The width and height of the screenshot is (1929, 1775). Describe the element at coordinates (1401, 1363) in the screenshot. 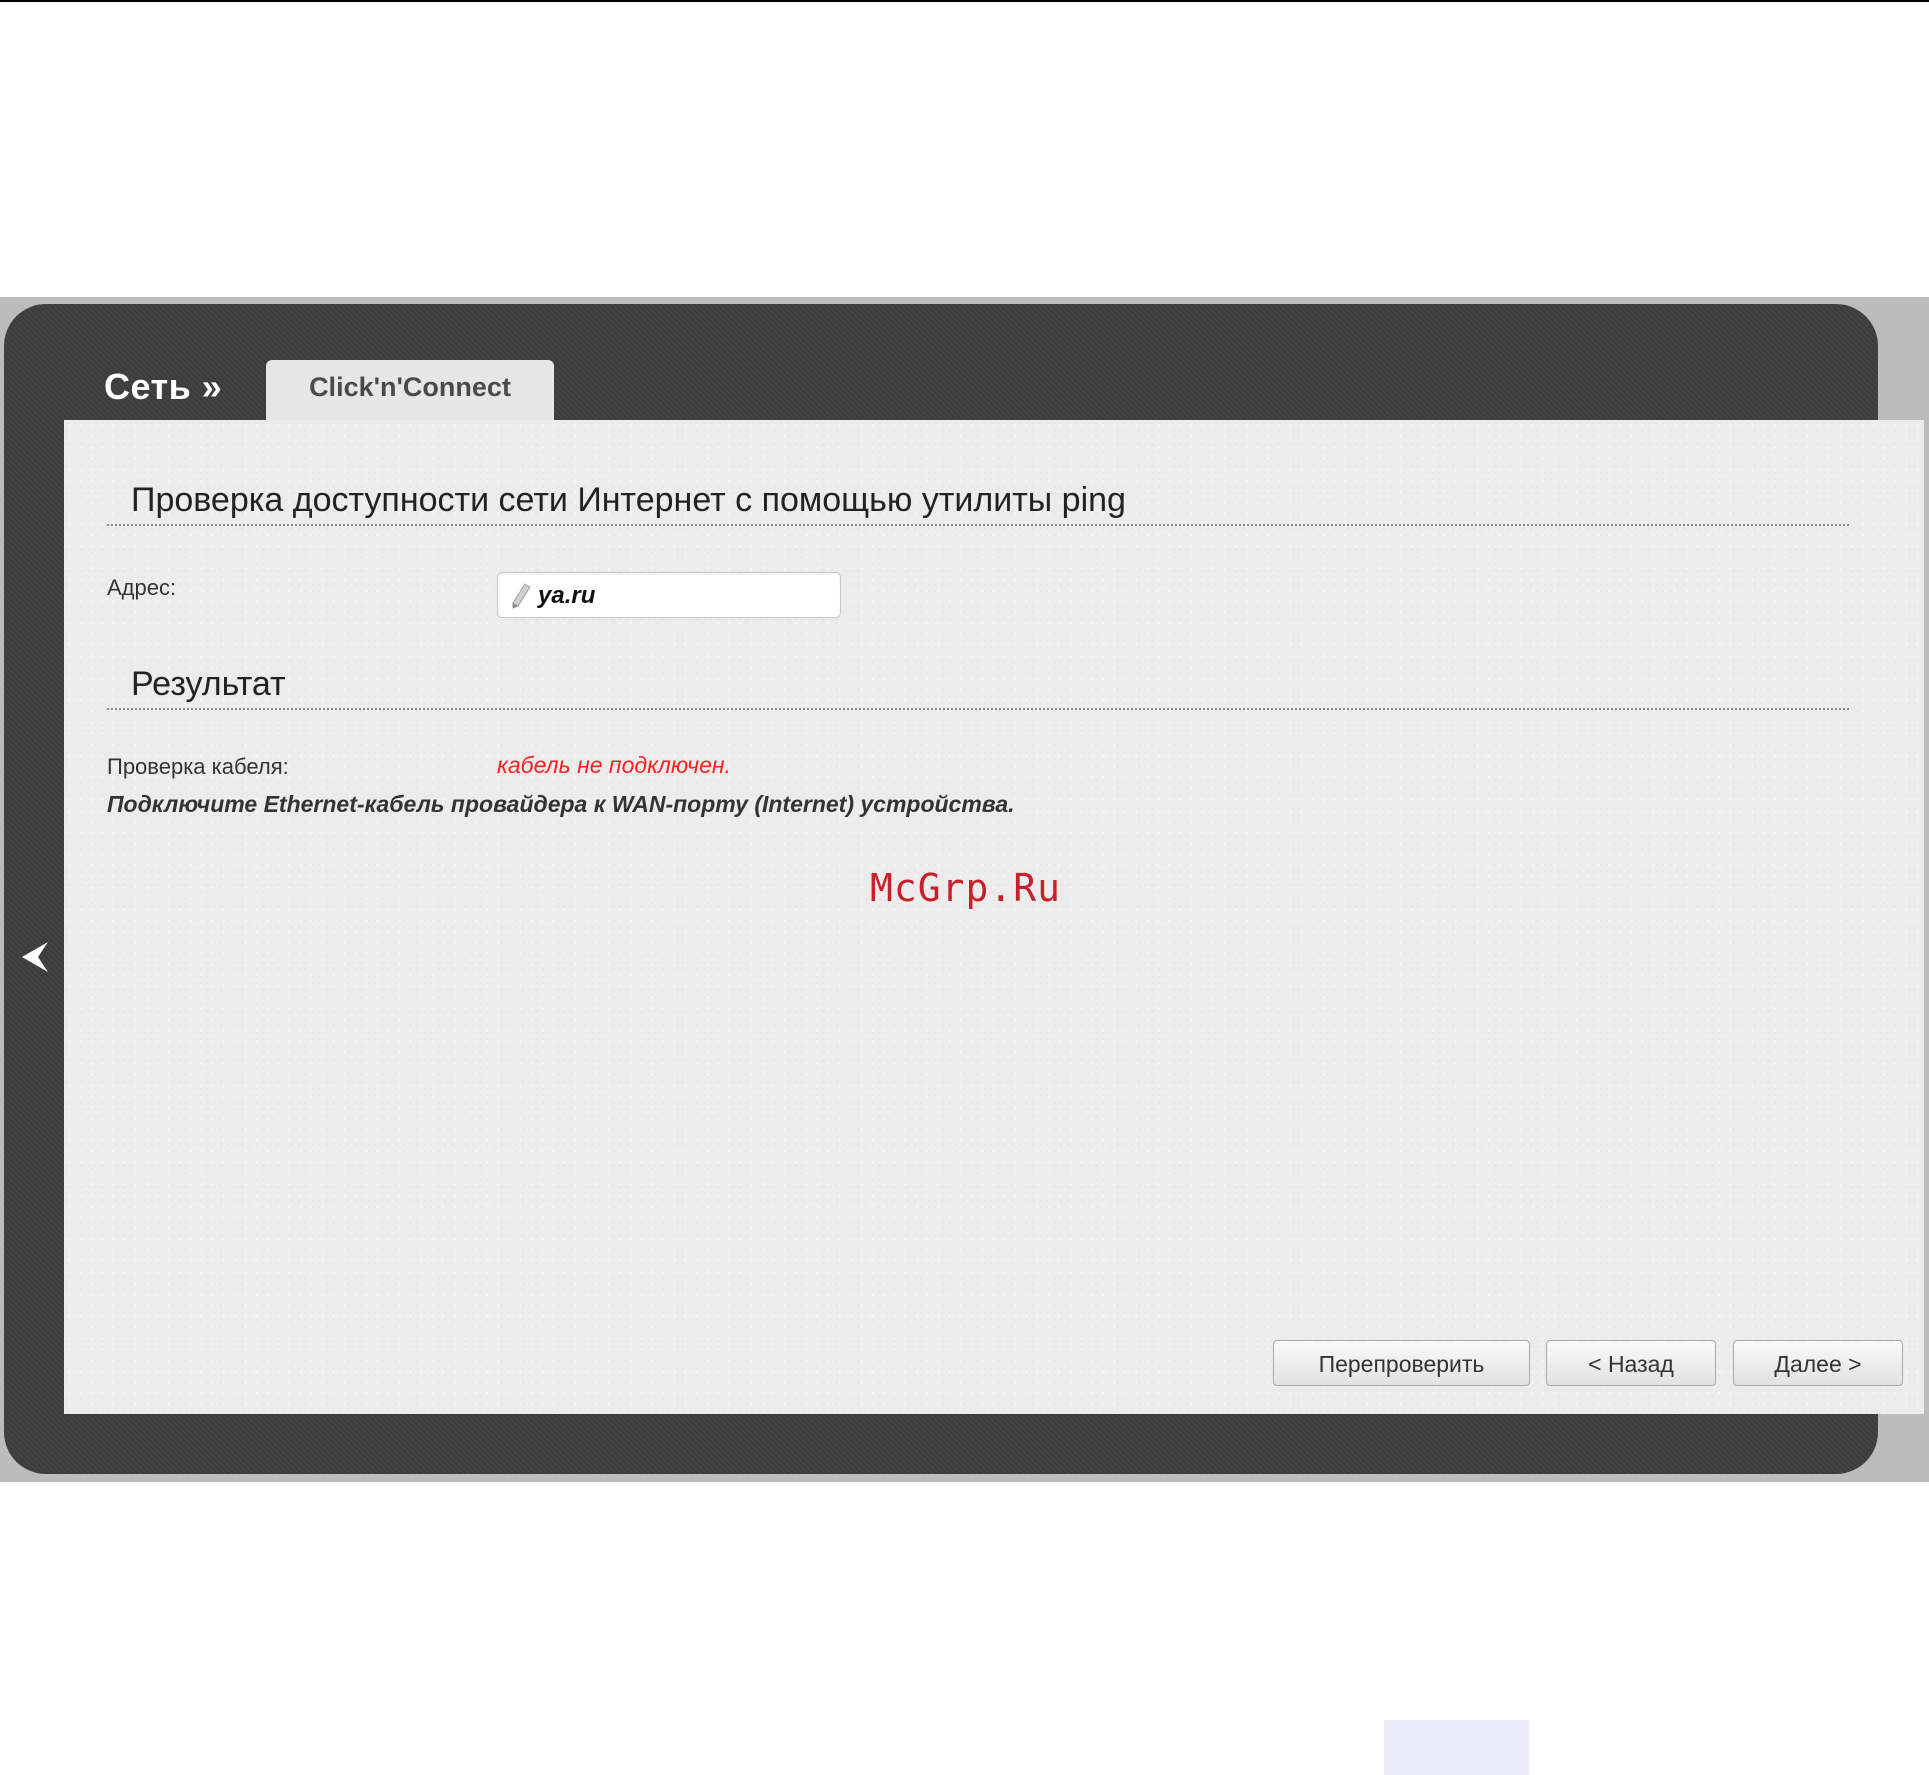

I see `recheck-button: Перепроверить` at that location.